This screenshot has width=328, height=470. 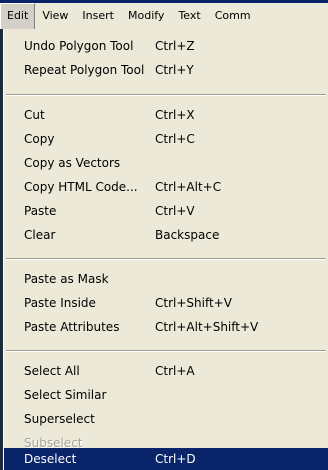 I want to click on menu-item-shortcut: Ctrl+C, so click(x=175, y=139).